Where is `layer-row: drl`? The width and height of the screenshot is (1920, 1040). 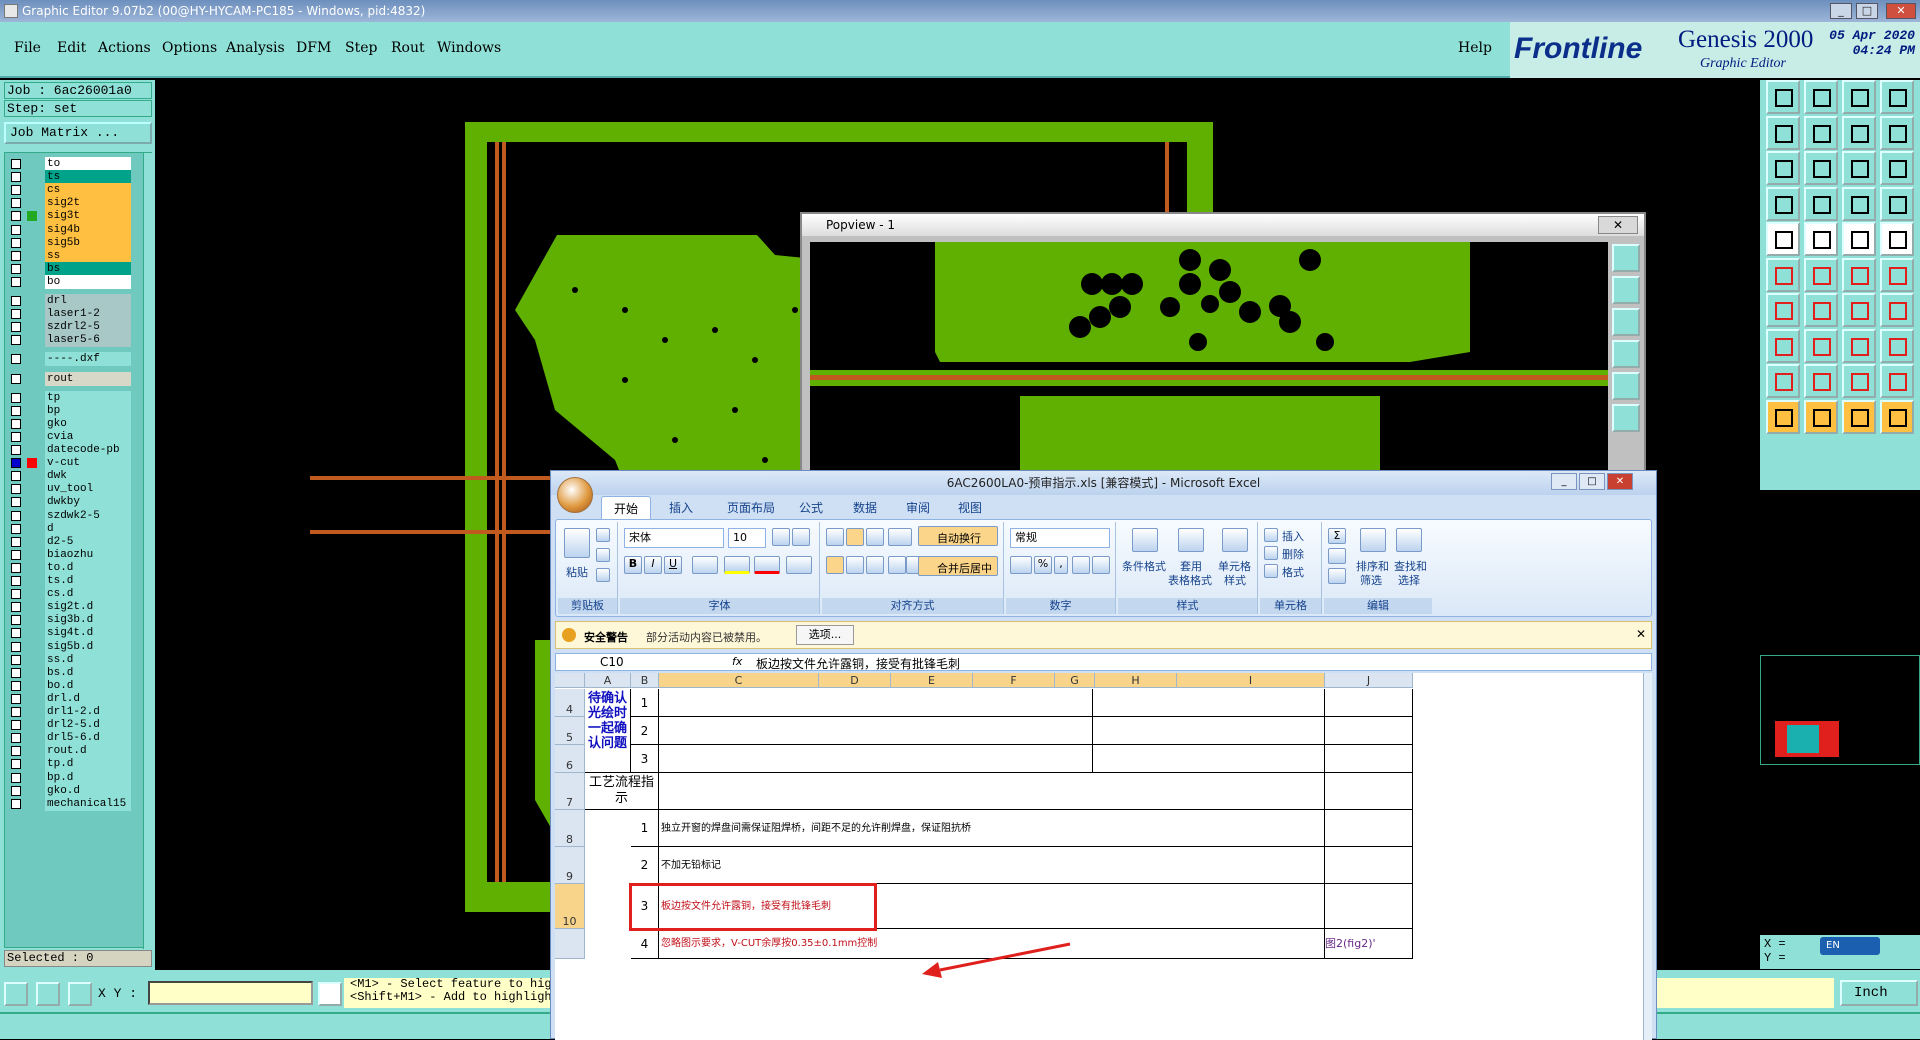
layer-row: drl is located at coordinates (77, 301).